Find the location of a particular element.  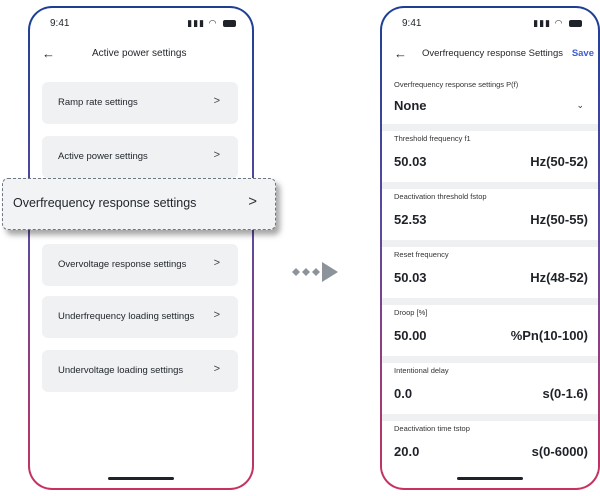

field-range: Hz(50-55) is located at coordinates (559, 219).